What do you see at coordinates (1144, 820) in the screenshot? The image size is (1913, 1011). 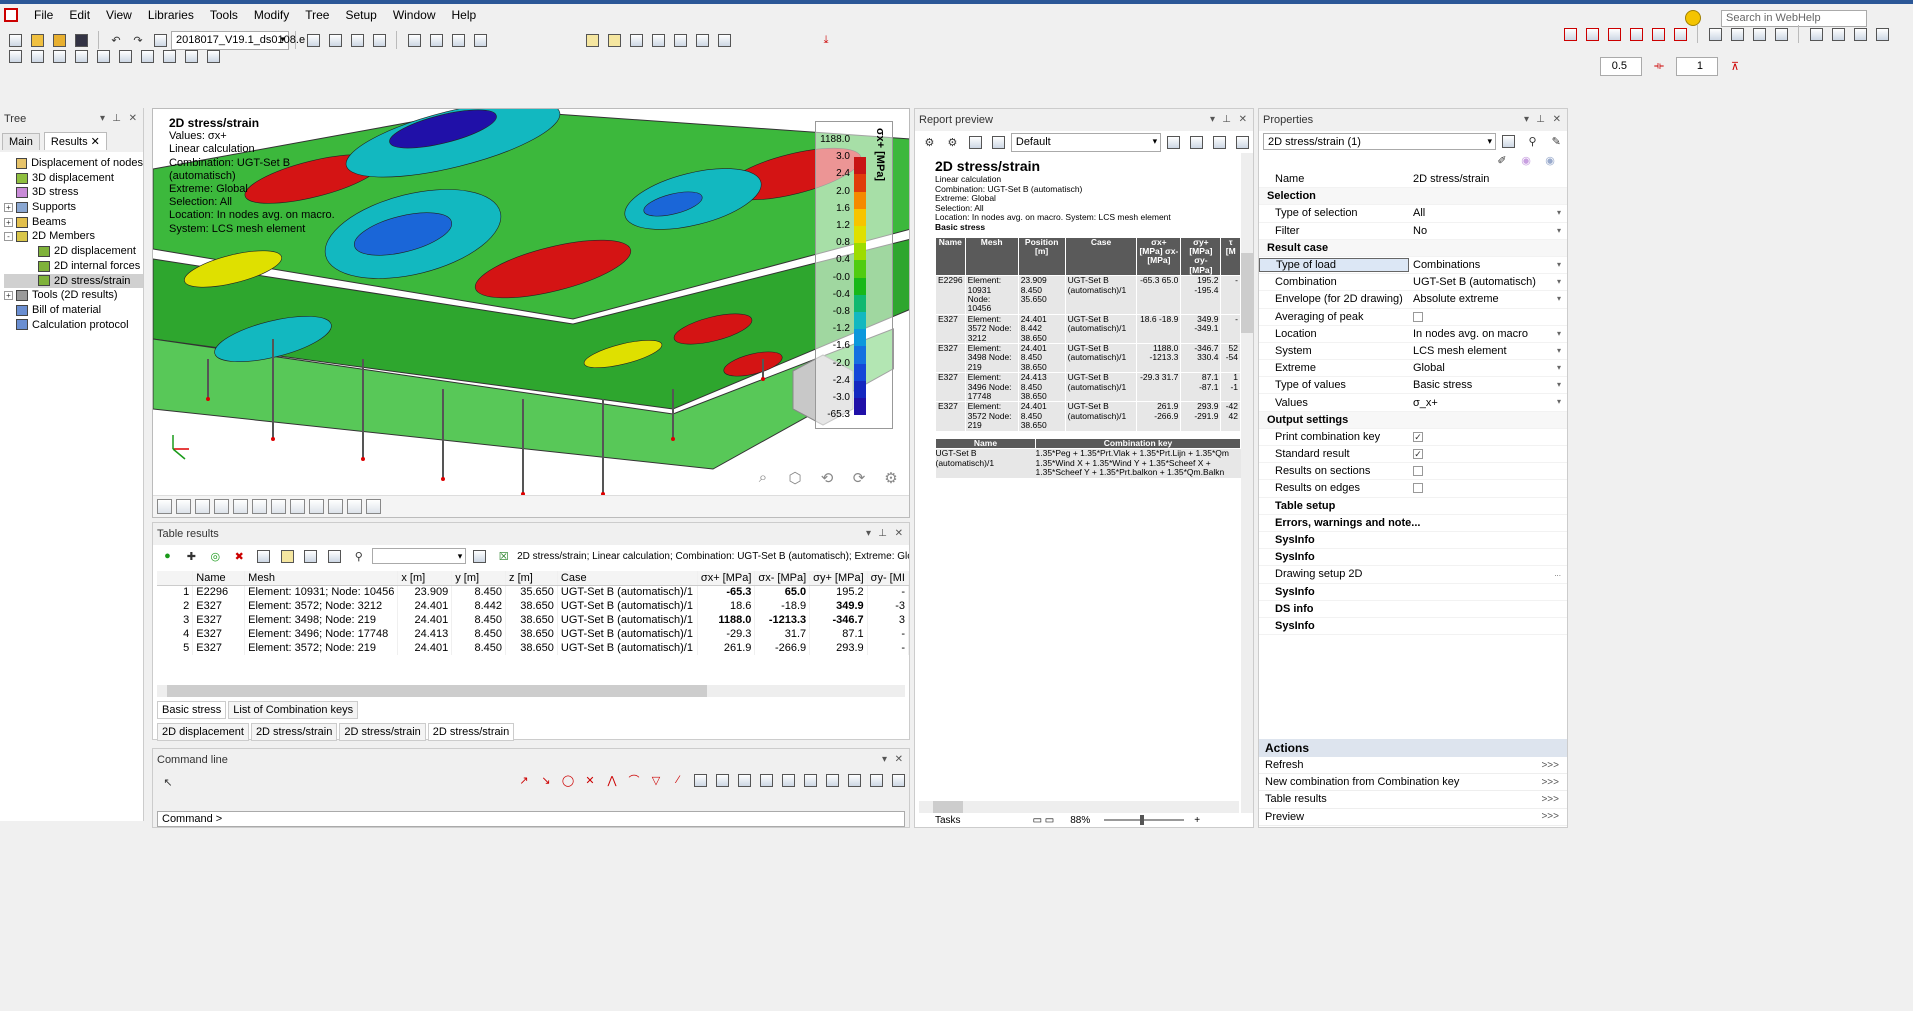 I see `zoom-slider` at bounding box center [1144, 820].